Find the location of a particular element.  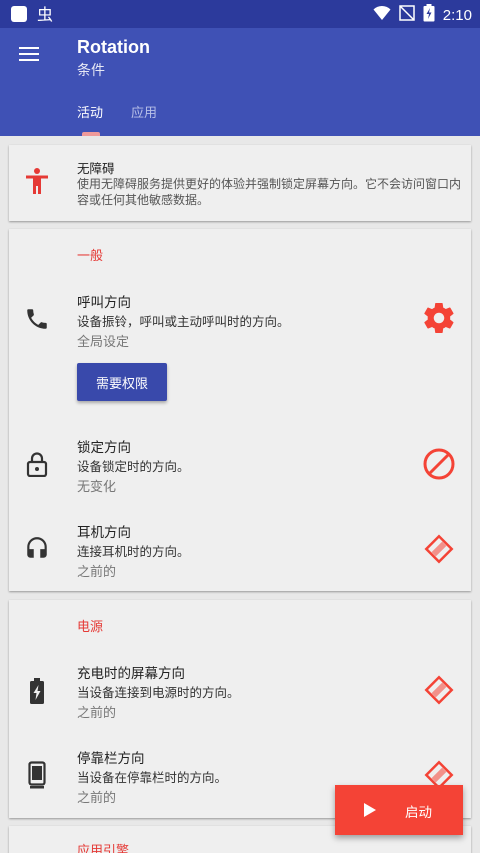

notification-bug-icon: 虫 is located at coordinates (46, 16).